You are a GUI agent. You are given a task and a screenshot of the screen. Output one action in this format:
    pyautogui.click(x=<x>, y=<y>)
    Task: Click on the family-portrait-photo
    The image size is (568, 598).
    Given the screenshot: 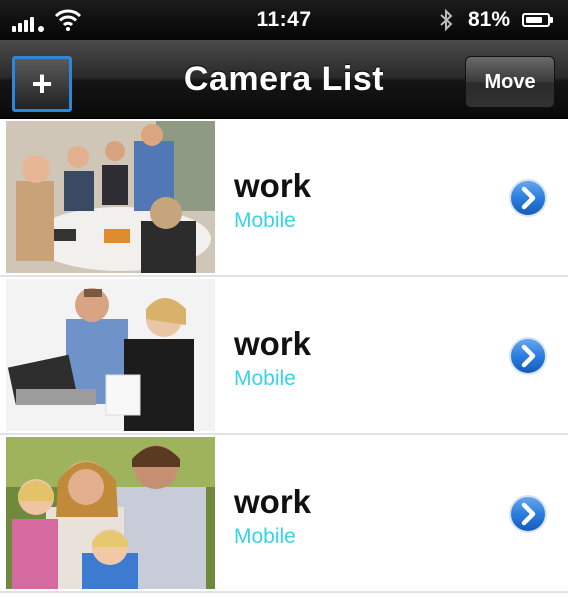 What is the action you would take?
    pyautogui.click(x=110, y=513)
    